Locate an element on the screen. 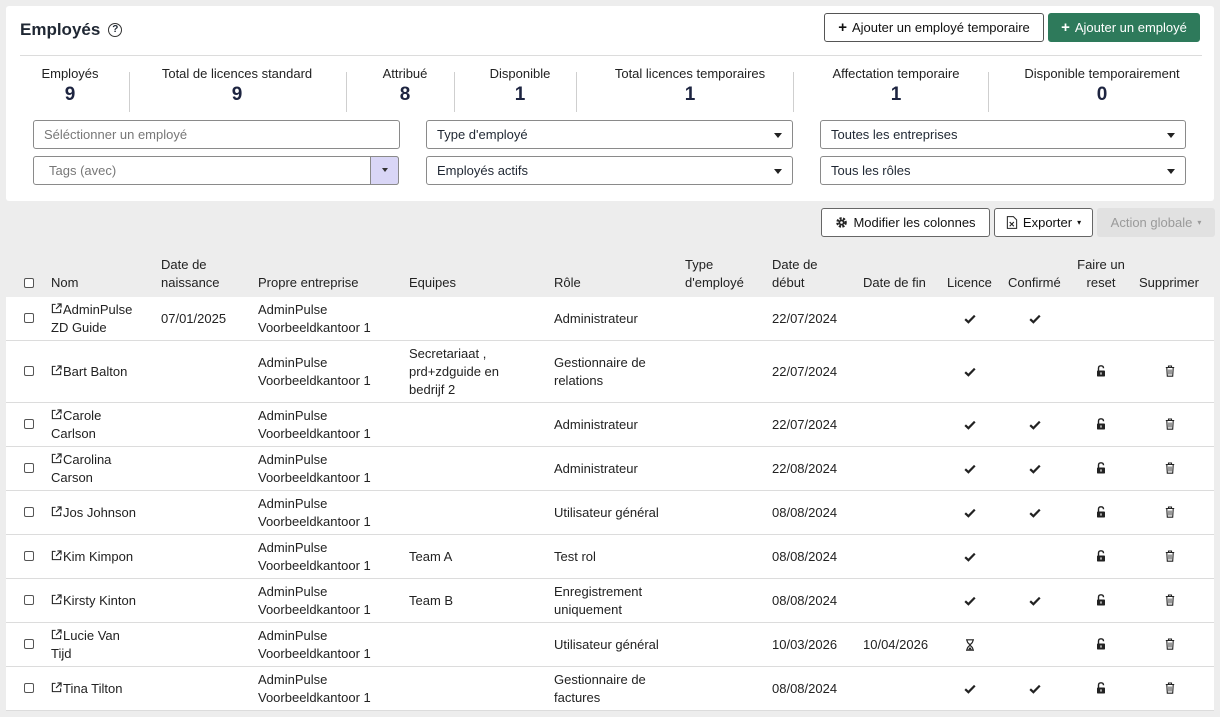 The image size is (1220, 717). global-action-button: Action globale ▾ is located at coordinates (1156, 222).